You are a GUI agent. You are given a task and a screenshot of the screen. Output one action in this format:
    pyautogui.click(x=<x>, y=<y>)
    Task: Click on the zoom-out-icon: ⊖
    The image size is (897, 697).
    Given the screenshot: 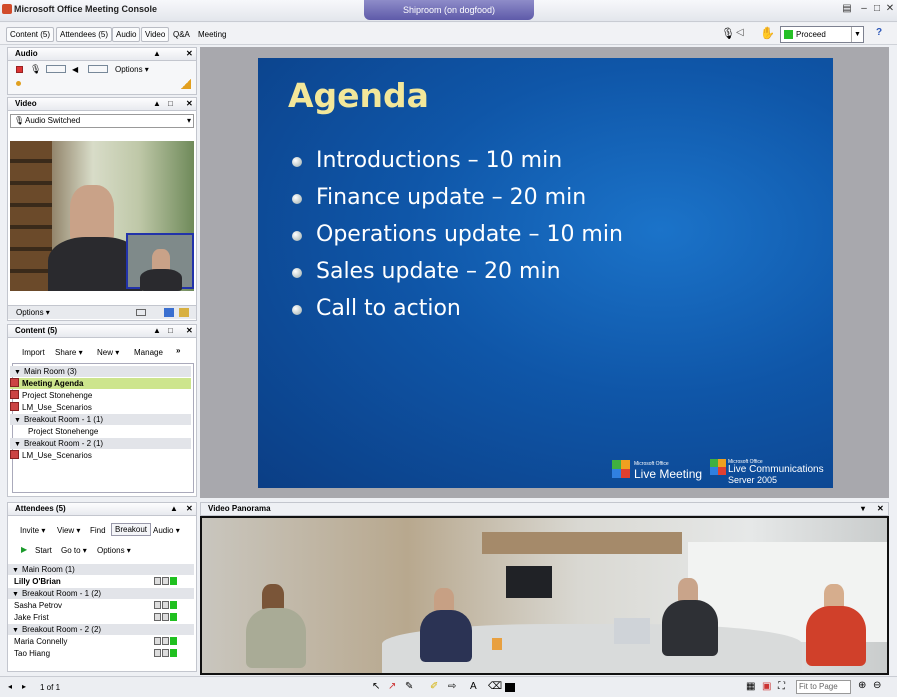 What is the action you would take?
    pyautogui.click(x=877, y=685)
    